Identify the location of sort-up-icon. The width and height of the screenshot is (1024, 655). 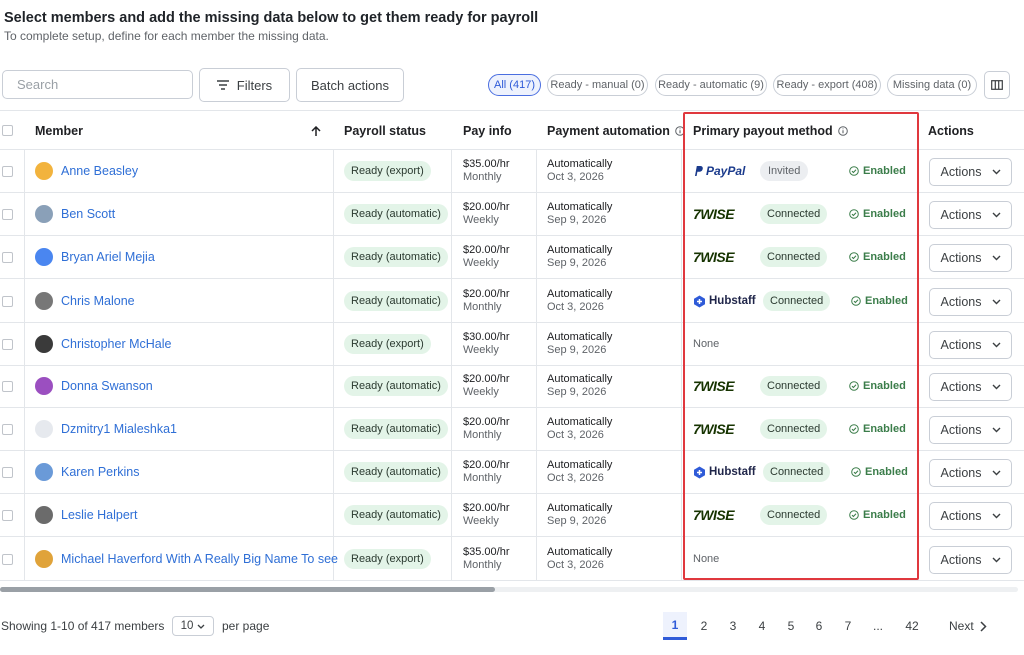
(316, 131).